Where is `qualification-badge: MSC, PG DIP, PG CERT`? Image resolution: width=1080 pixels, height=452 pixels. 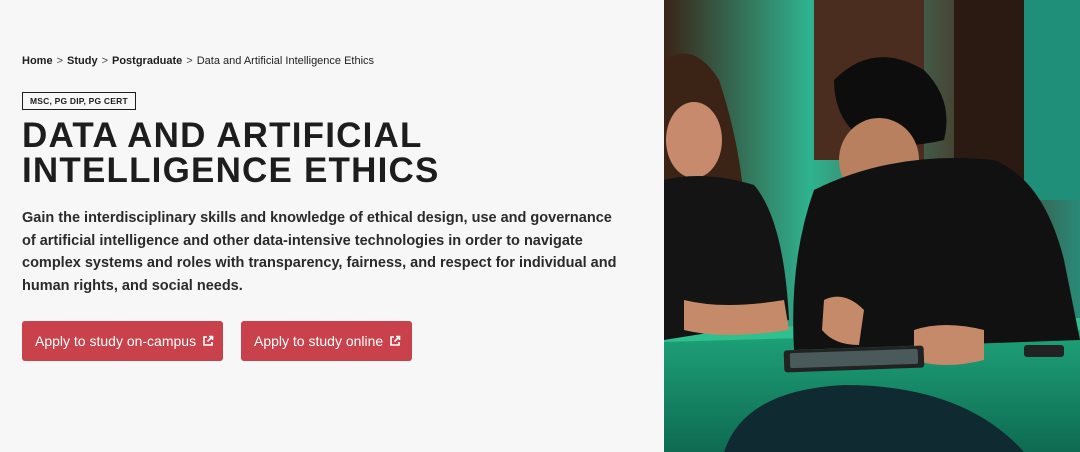
qualification-badge: MSC, PG DIP, PG CERT is located at coordinates (79, 101).